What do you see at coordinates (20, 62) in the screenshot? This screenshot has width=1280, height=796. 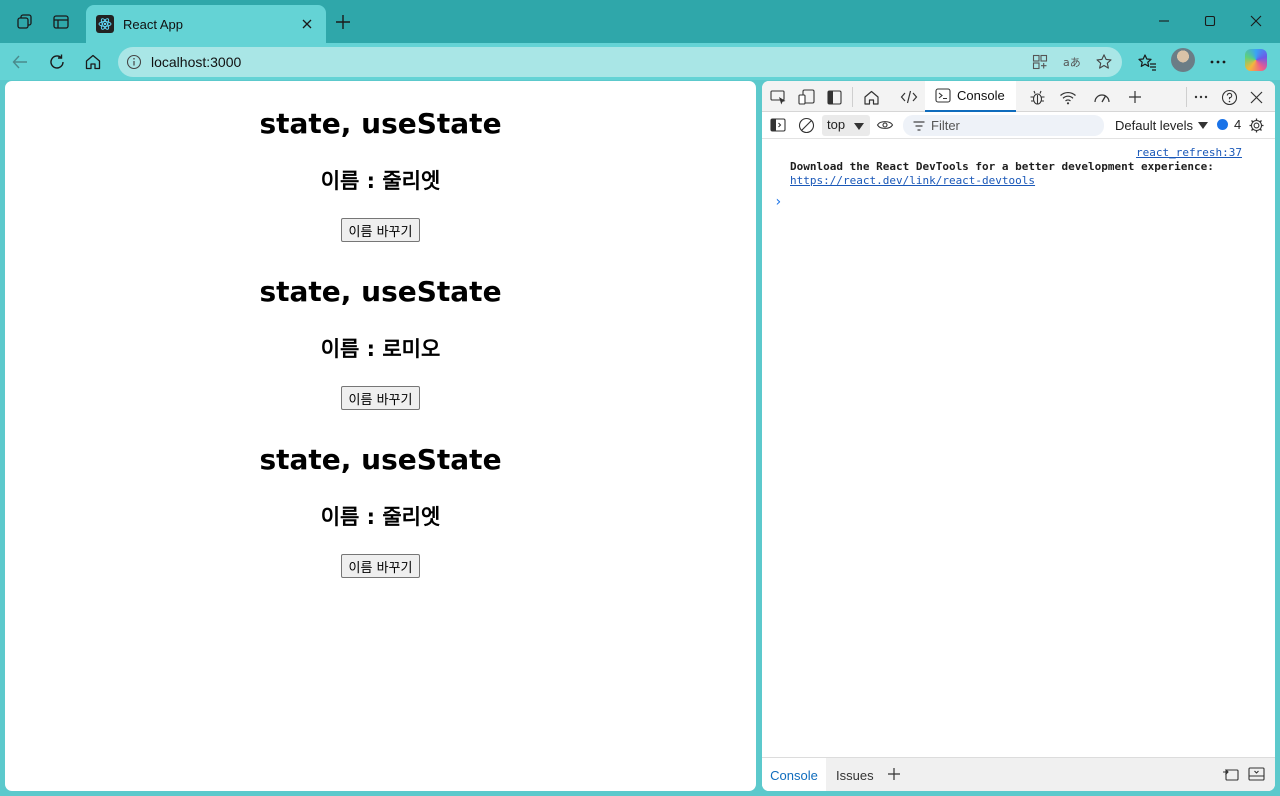 I see `back-arrow-icon` at bounding box center [20, 62].